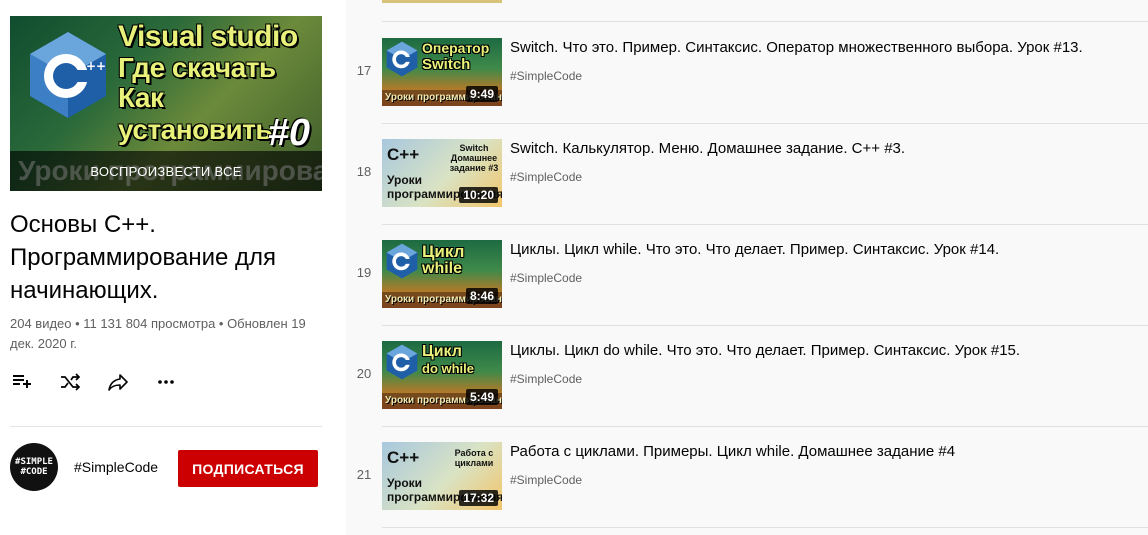 The image size is (1148, 535). I want to click on video-duration: 10:20, so click(478, 195).